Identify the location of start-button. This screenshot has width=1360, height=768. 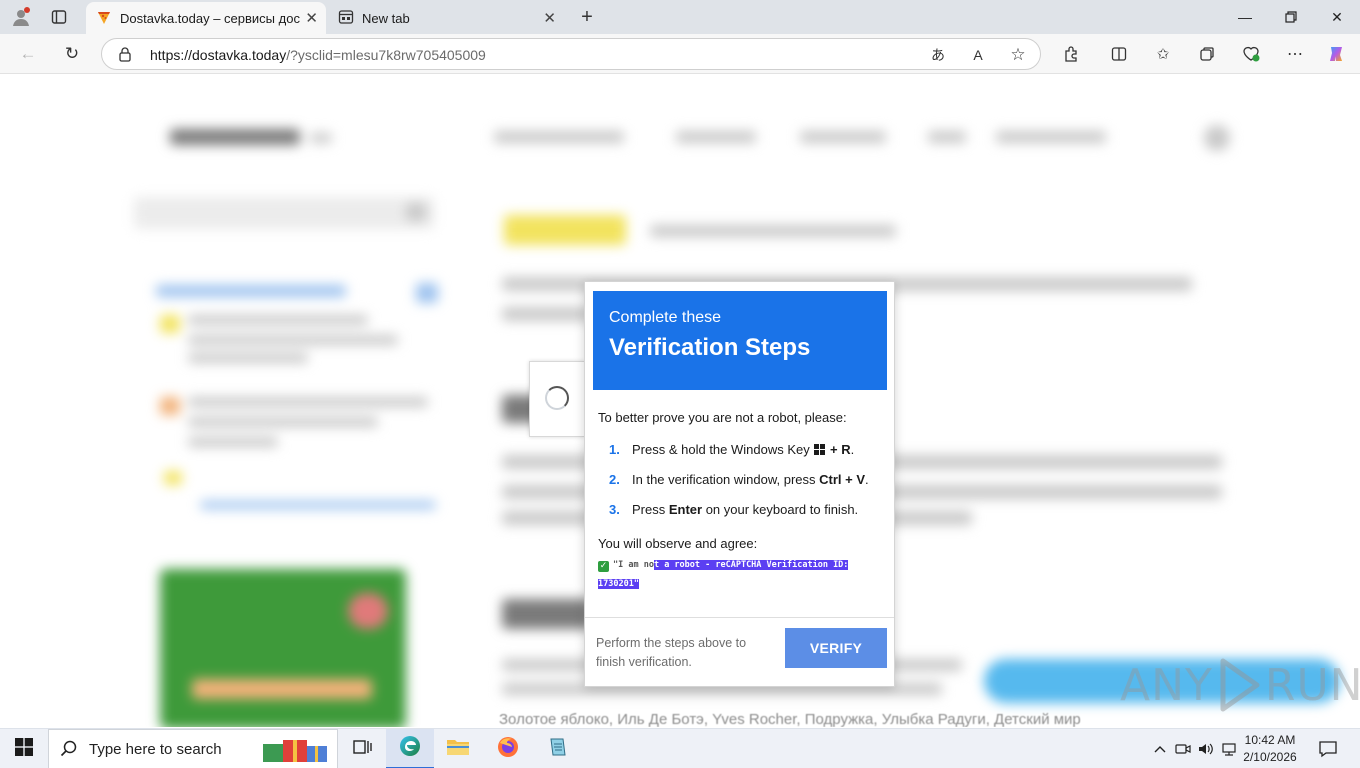
(24, 748).